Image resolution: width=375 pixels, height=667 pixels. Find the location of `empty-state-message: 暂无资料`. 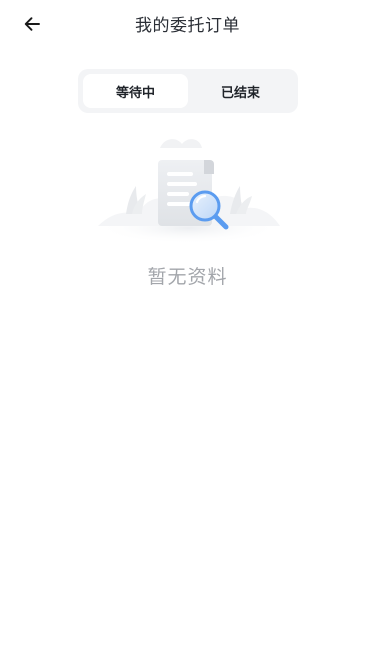

empty-state-message: 暂无资料 is located at coordinates (187, 277).